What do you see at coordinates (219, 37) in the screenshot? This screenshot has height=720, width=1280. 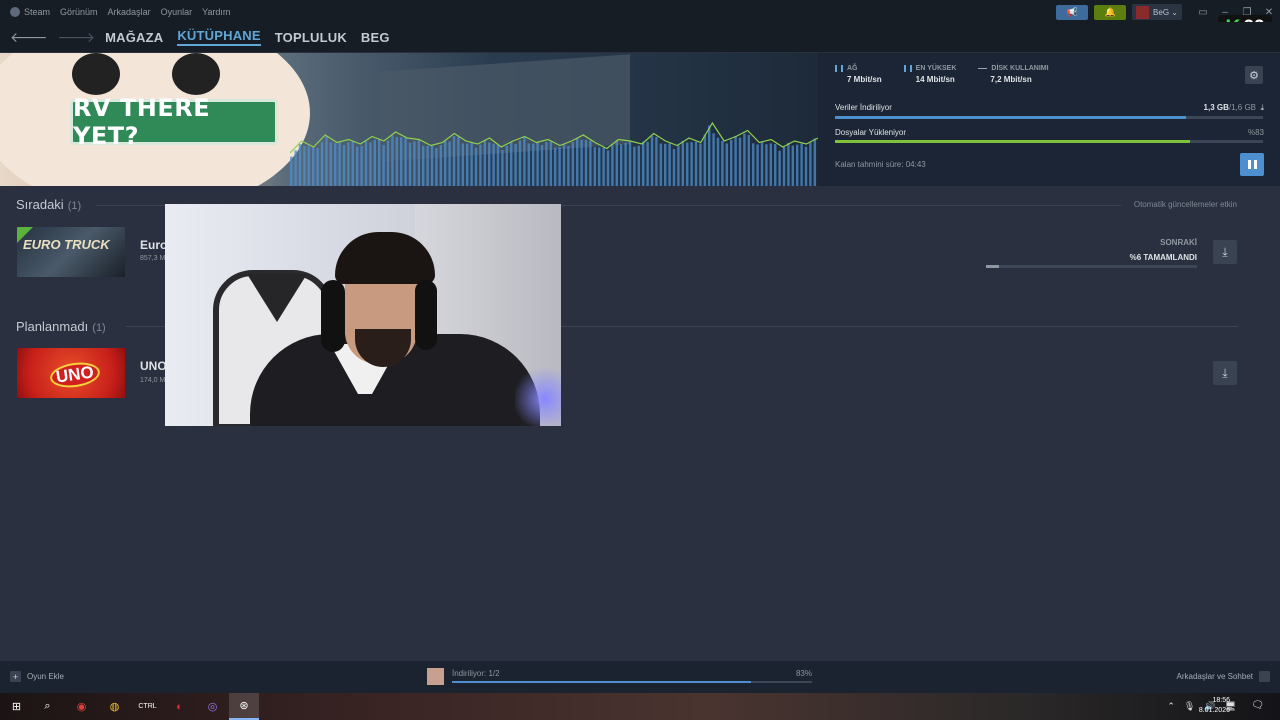 I see `tab-library: KÜTÜPHANE` at bounding box center [219, 37].